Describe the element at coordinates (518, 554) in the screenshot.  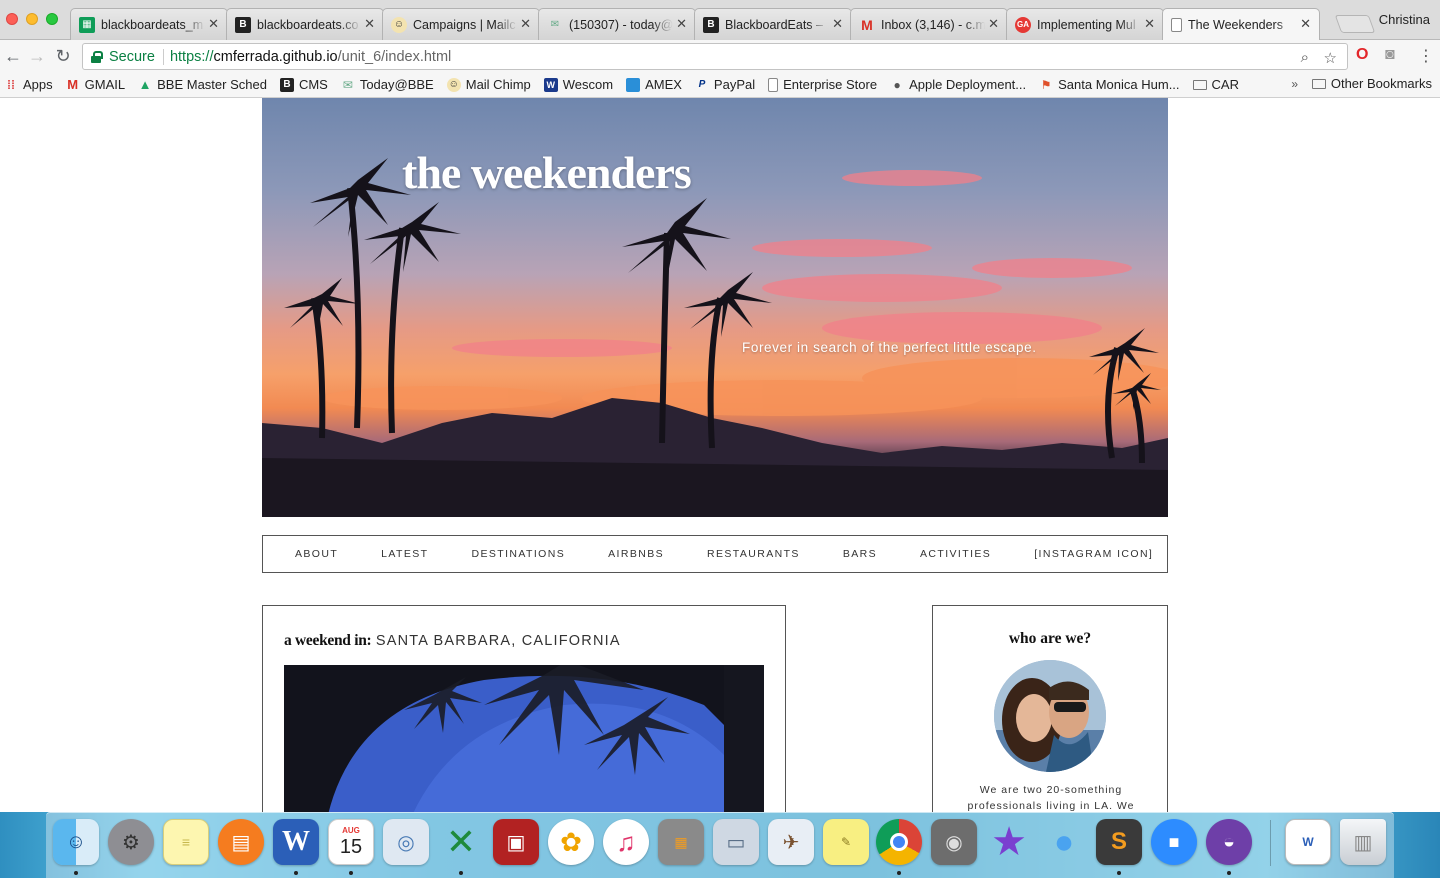
I see `nav-item-destinations: DESTINATIONS` at that location.